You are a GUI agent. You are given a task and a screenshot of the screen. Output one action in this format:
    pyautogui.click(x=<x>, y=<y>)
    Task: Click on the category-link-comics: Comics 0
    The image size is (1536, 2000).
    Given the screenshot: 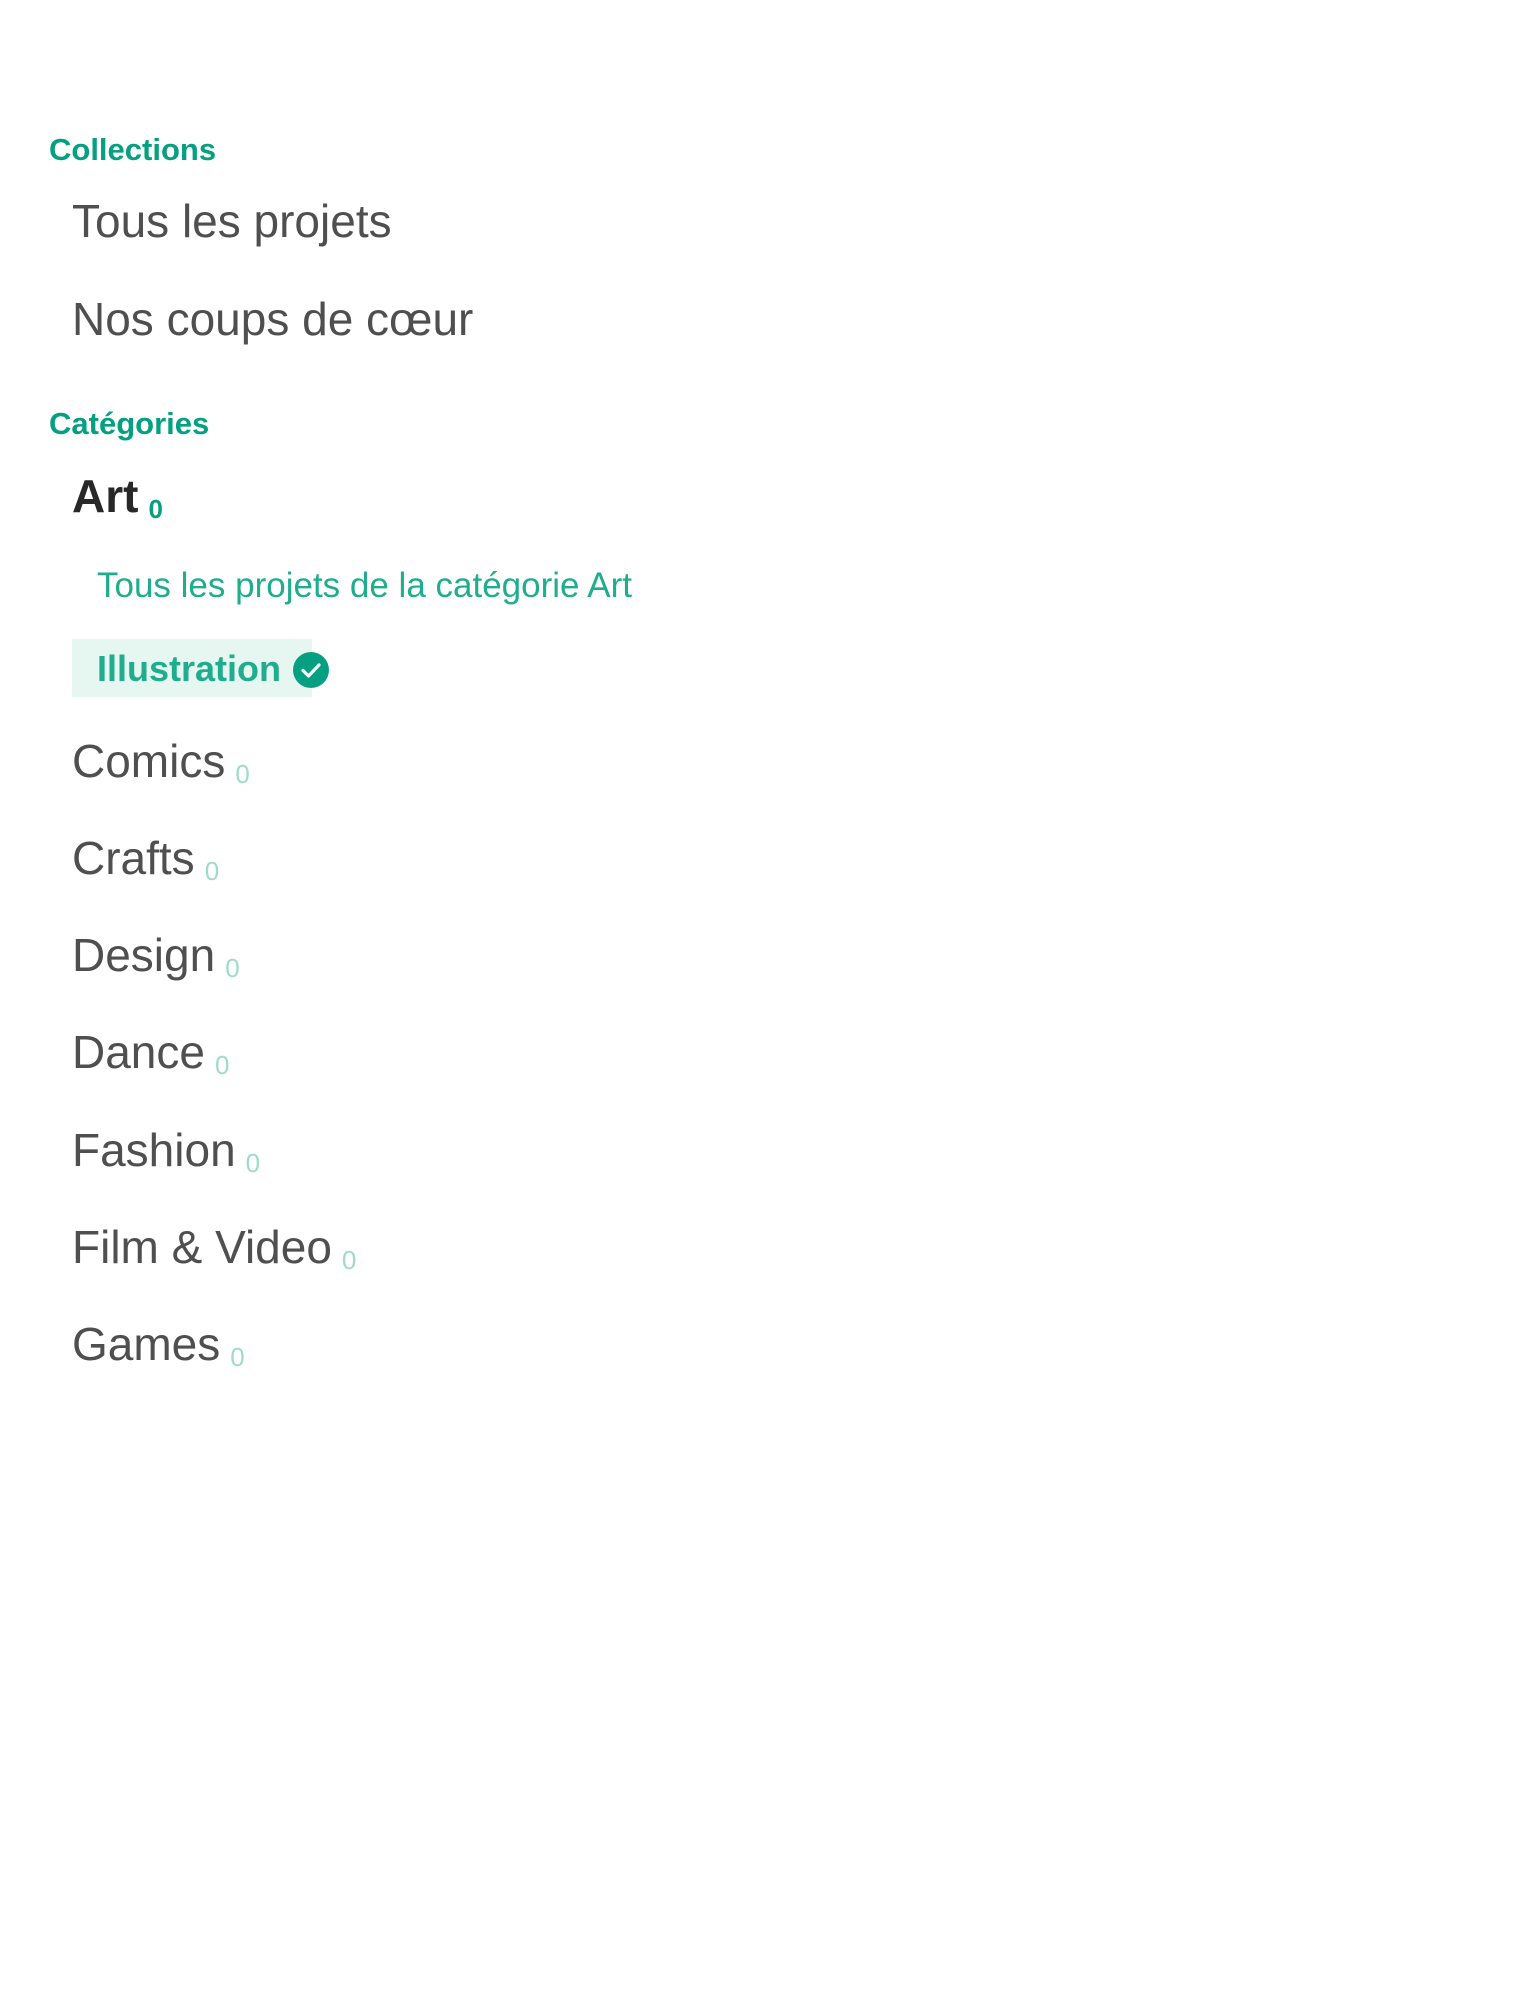 What is the action you would take?
    pyautogui.click(x=161, y=762)
    